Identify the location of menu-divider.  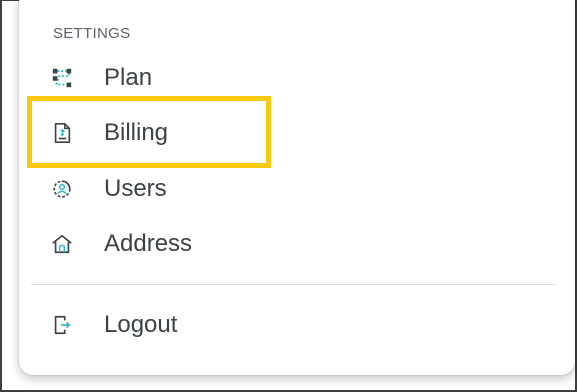
(293, 284).